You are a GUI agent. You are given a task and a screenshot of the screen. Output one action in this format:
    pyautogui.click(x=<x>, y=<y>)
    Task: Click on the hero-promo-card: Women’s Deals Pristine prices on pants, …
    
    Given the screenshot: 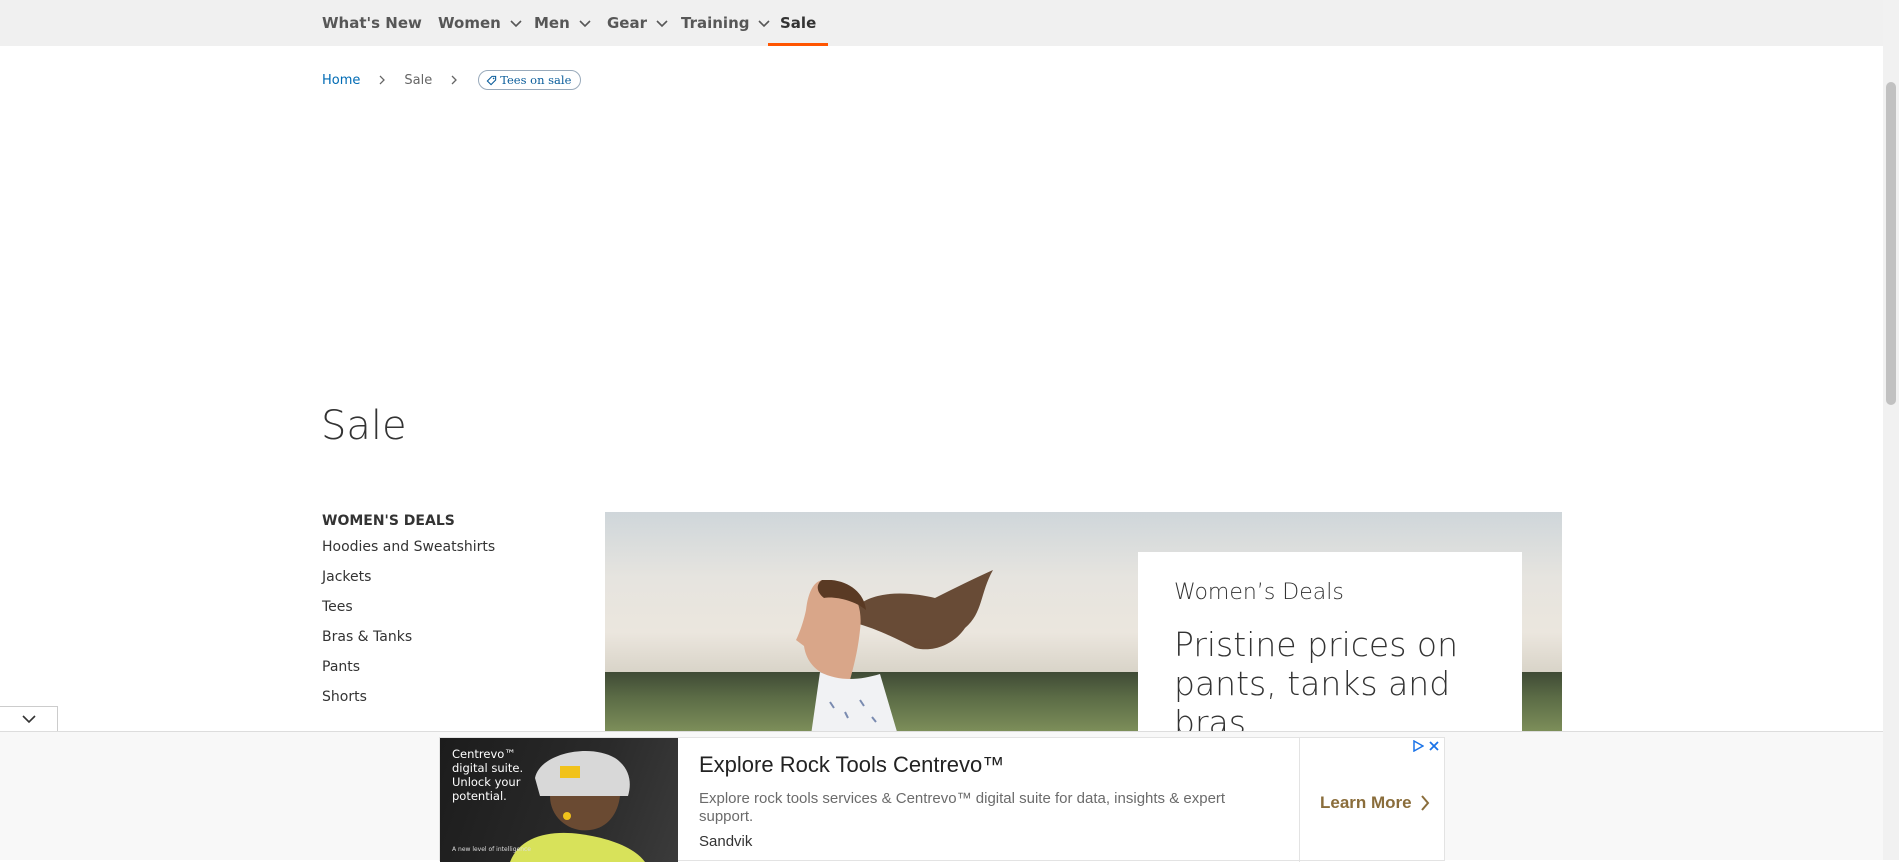 What is the action you would take?
    pyautogui.click(x=1330, y=641)
    